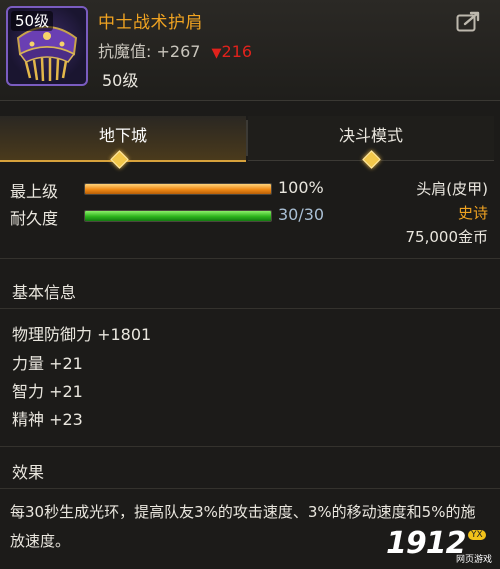 This screenshot has width=500, height=569. What do you see at coordinates (44, 292) in the screenshot?
I see `basic-info-title: 基本信息` at bounding box center [44, 292].